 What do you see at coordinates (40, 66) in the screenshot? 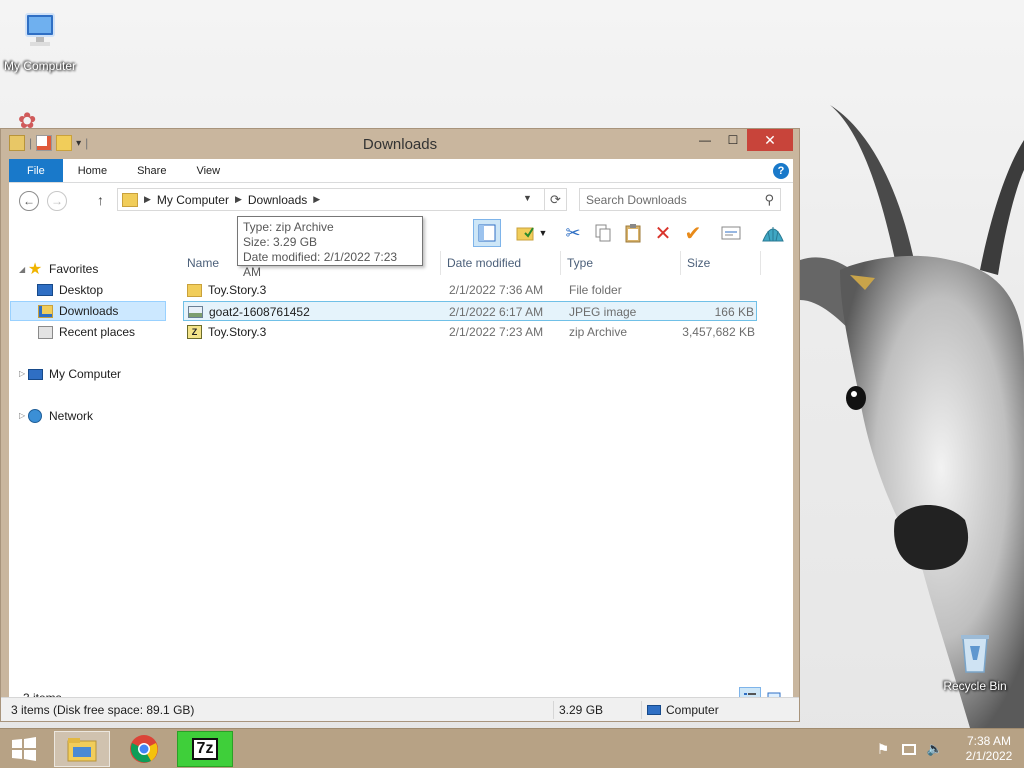
I see `desktop-icon-label: My Computer` at bounding box center [40, 66].